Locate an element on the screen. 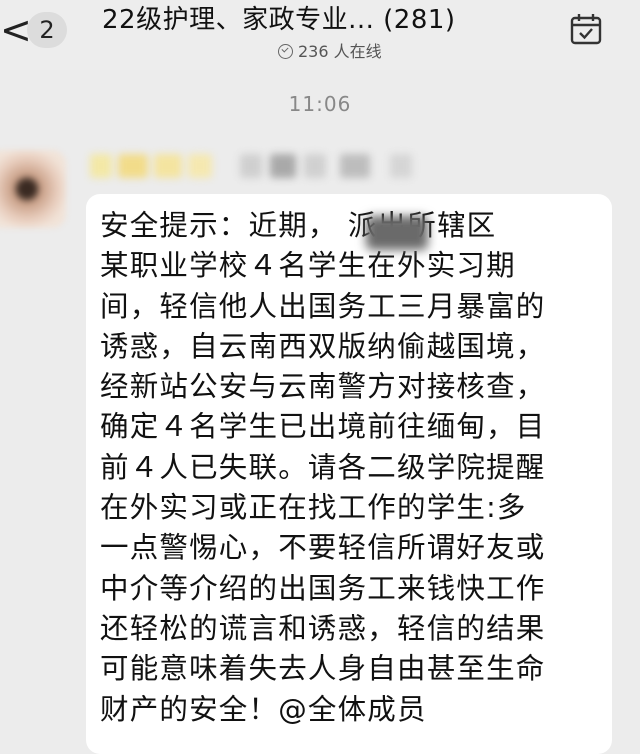 The height and width of the screenshot is (754, 640). chat-header: < 2 22级护理、家政专业... (281) 236 人在线 is located at coordinates (320, 35).